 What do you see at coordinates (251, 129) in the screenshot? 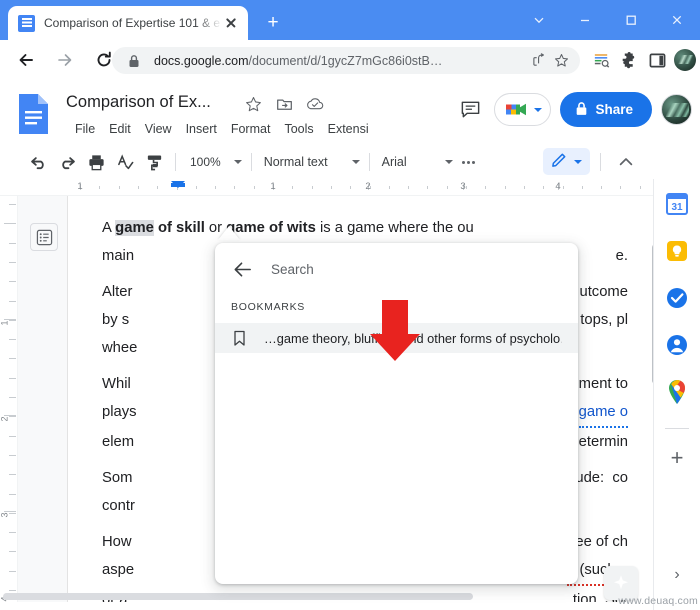
I see `menu-format: Format` at bounding box center [251, 129].